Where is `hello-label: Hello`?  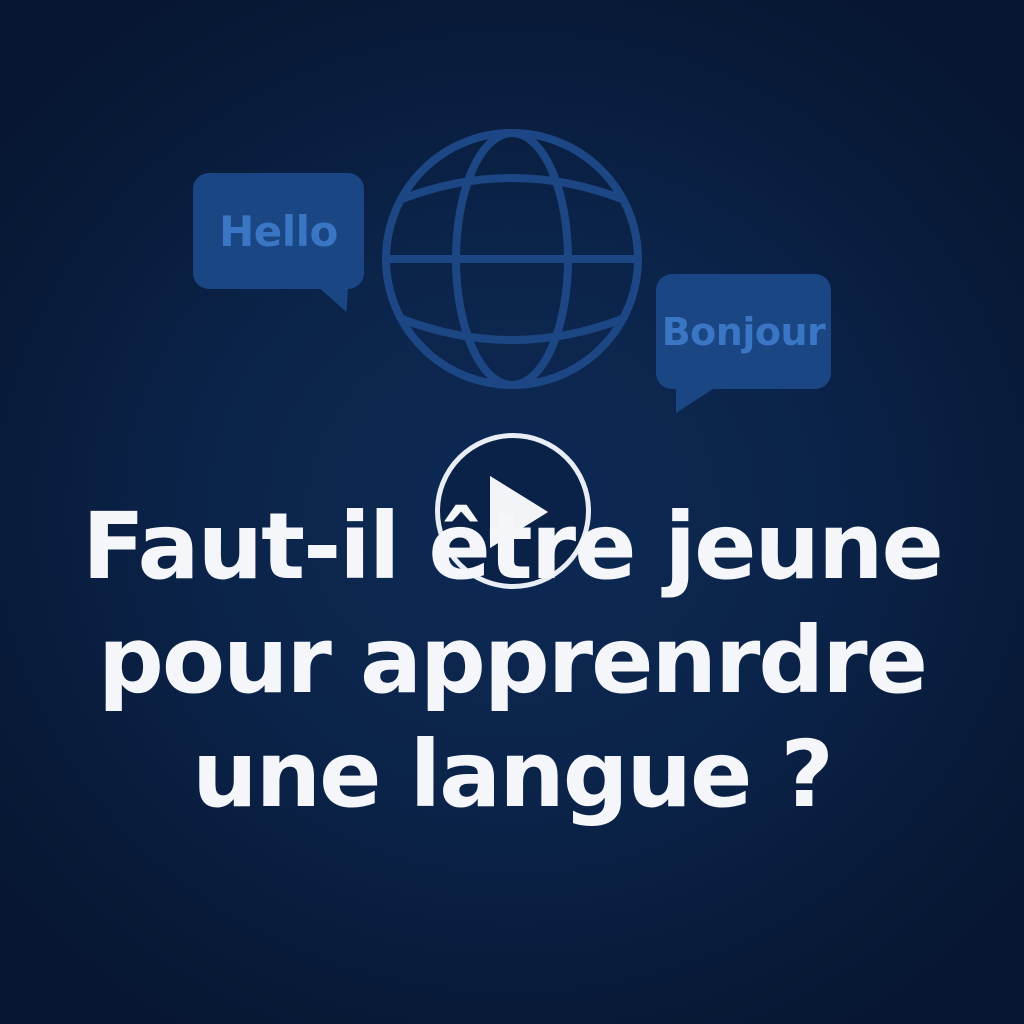
hello-label: Hello is located at coordinates (278, 231).